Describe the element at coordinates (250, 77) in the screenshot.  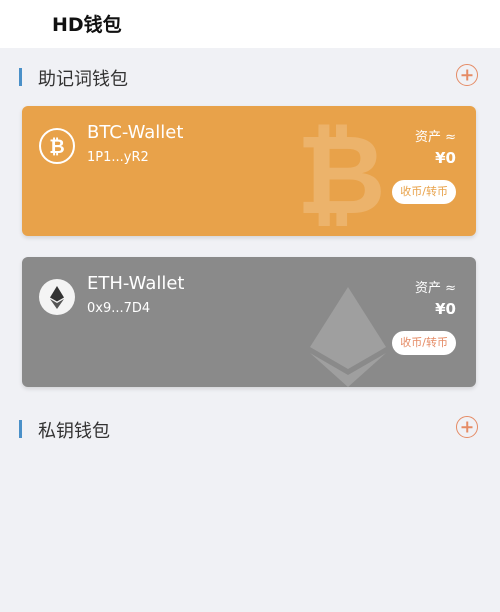
I see `section-header-mnemonic: 助记词钱包` at that location.